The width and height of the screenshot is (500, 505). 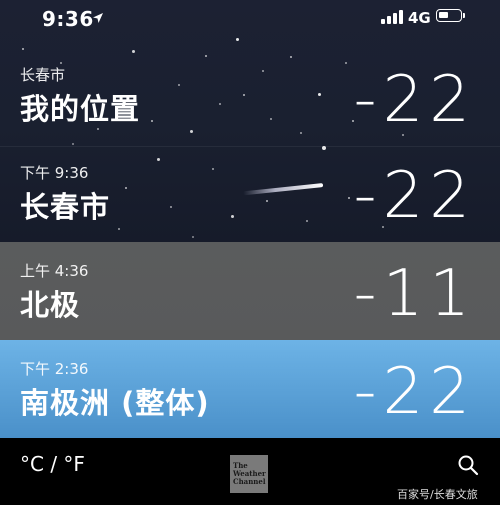 What do you see at coordinates (54, 369) in the screenshot?
I see `city-subtitle: 下午 2:36` at bounding box center [54, 369].